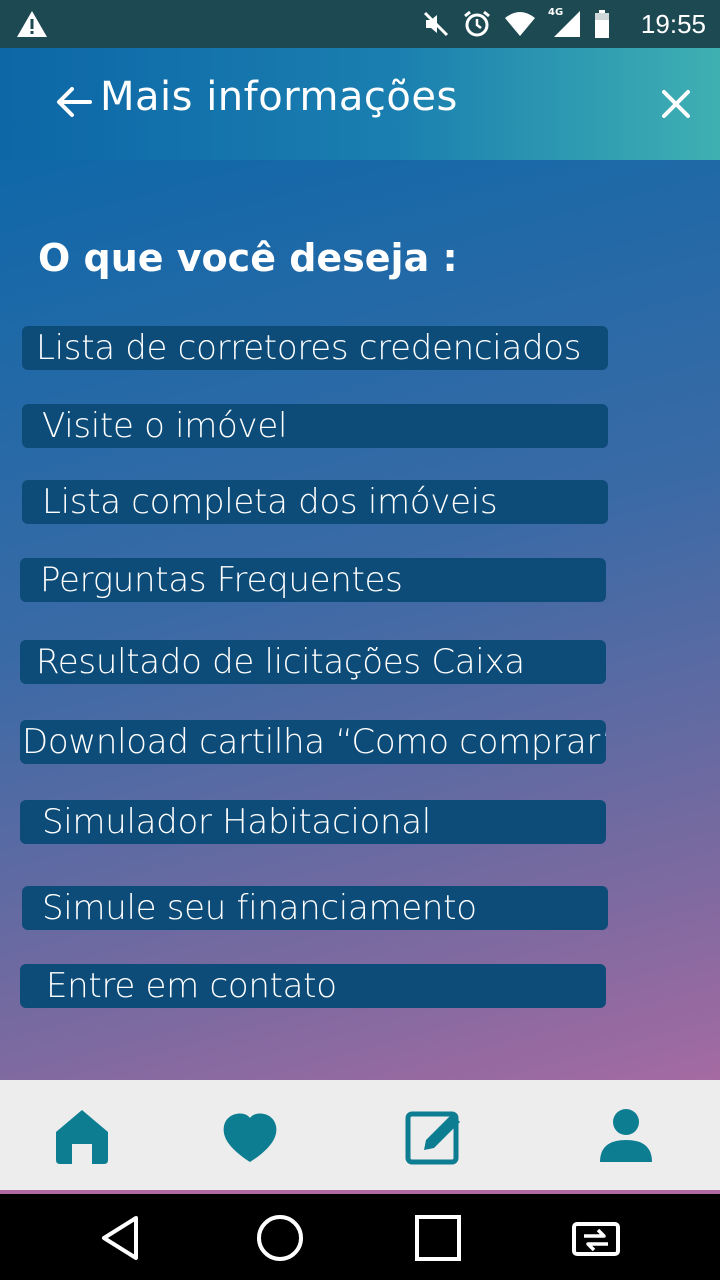  What do you see at coordinates (82, 1136) in the screenshot?
I see `home-icon` at bounding box center [82, 1136].